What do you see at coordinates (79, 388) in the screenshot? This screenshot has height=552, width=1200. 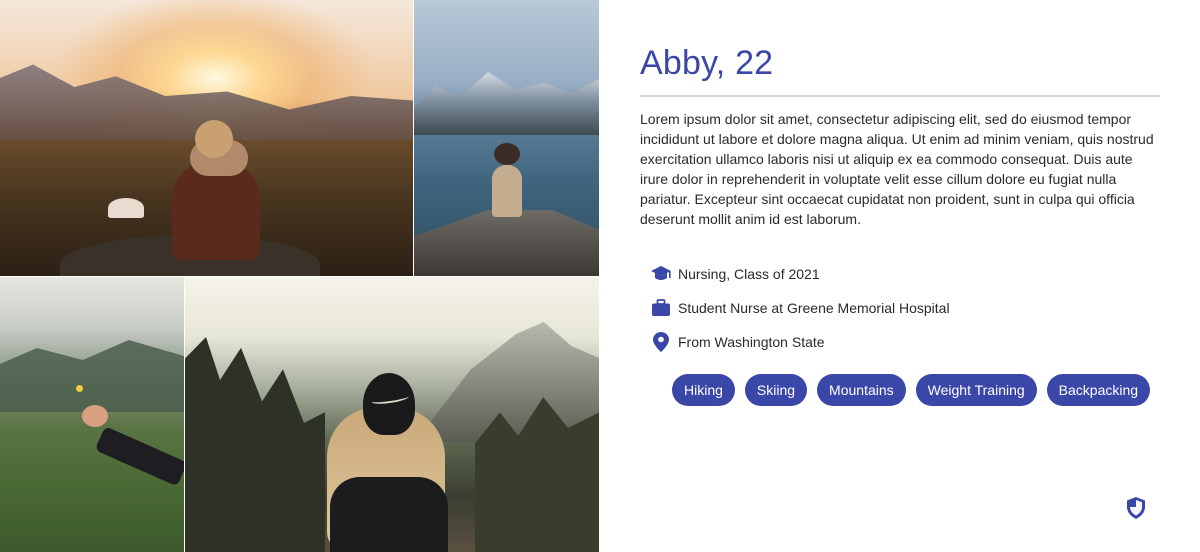 I see `flower` at bounding box center [79, 388].